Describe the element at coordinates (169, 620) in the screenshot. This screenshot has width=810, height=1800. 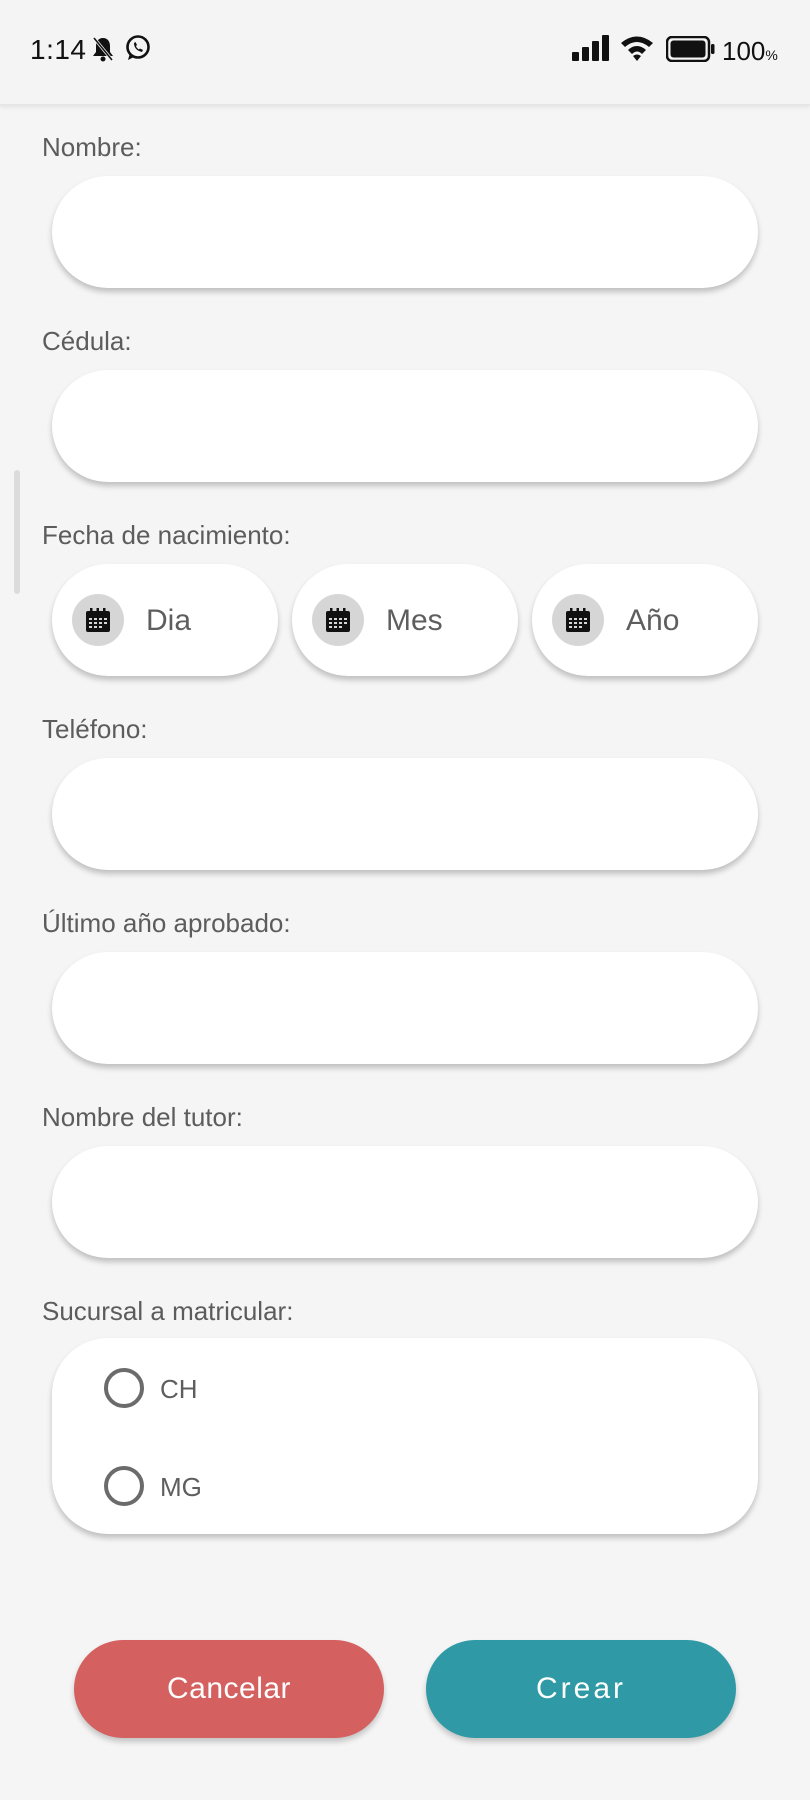
I see `day-placeholder: Dia` at that location.